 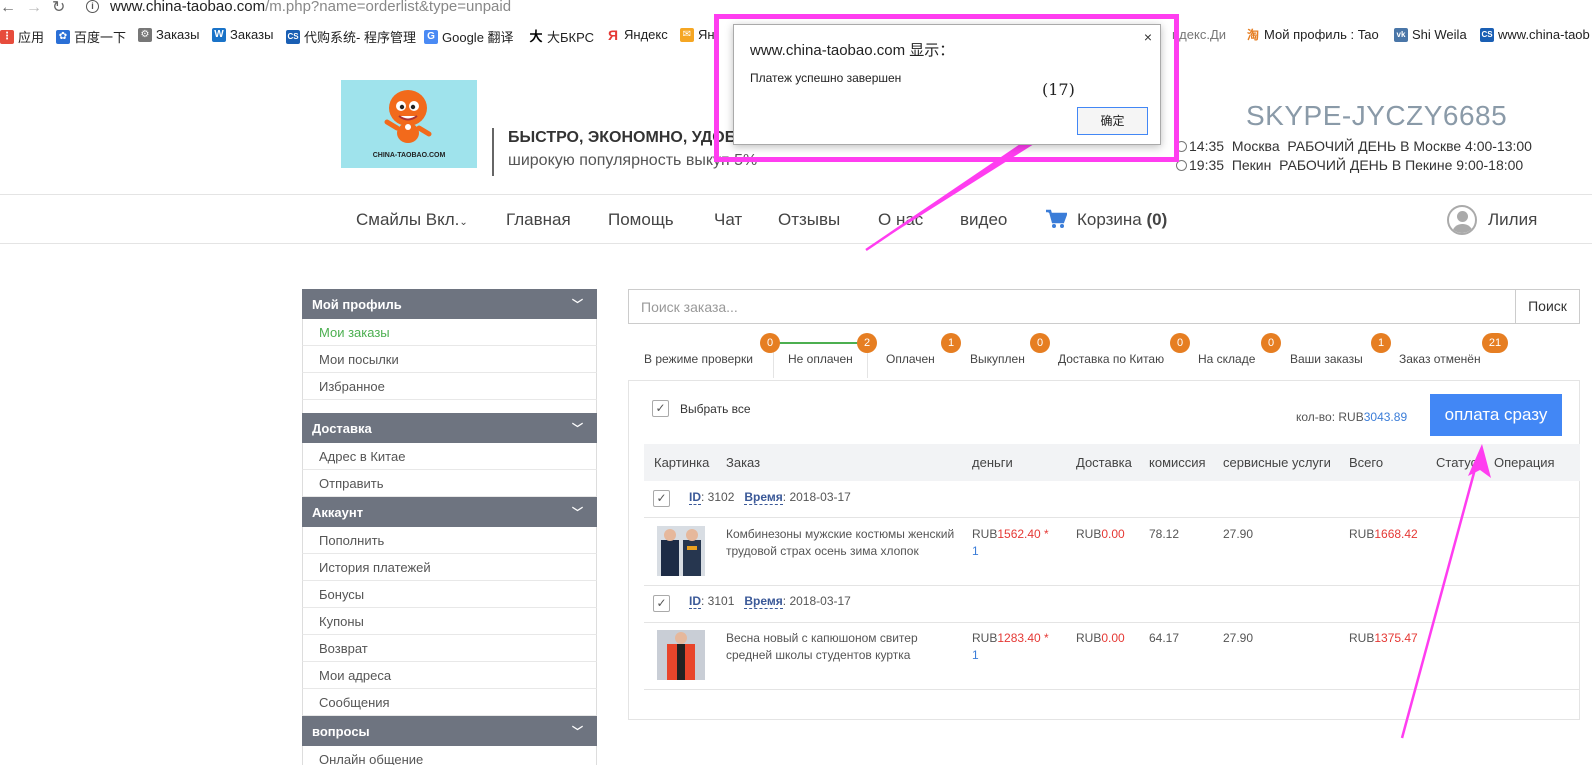 I want to click on column-header-picture: Картинка, so click(x=682, y=462).